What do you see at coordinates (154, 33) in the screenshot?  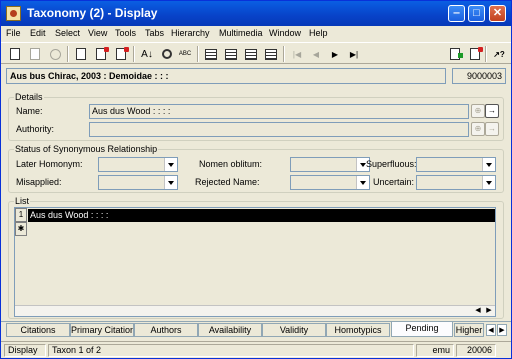 I see `menu-tabs: Tabs` at bounding box center [154, 33].